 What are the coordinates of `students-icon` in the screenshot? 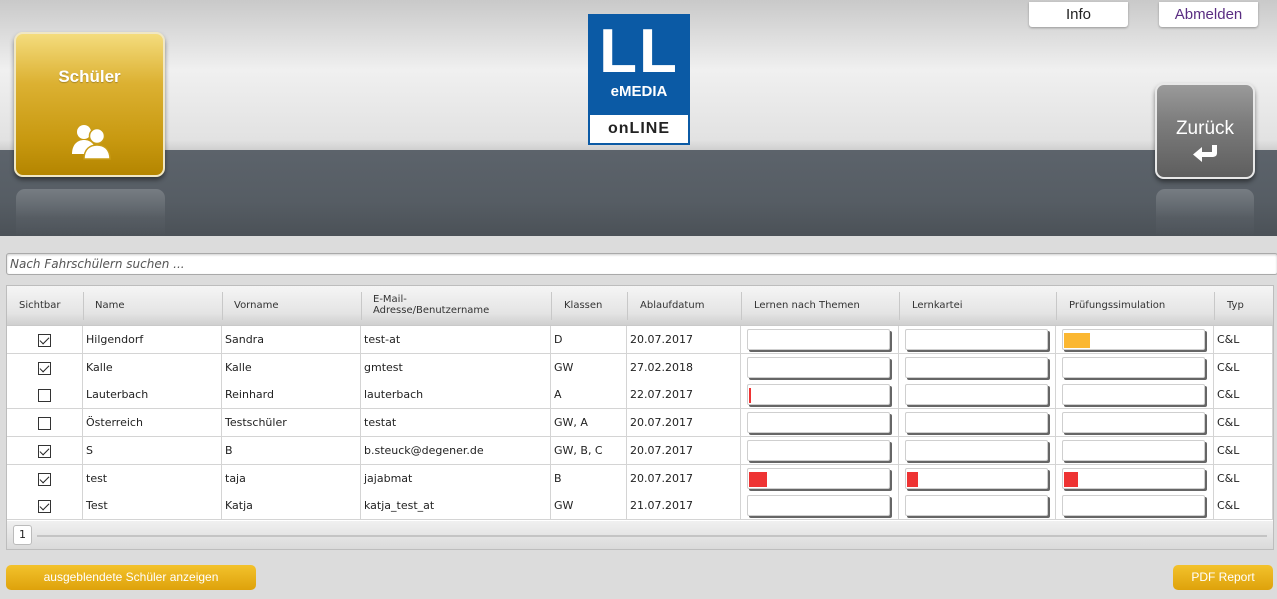 It's located at (91, 142).